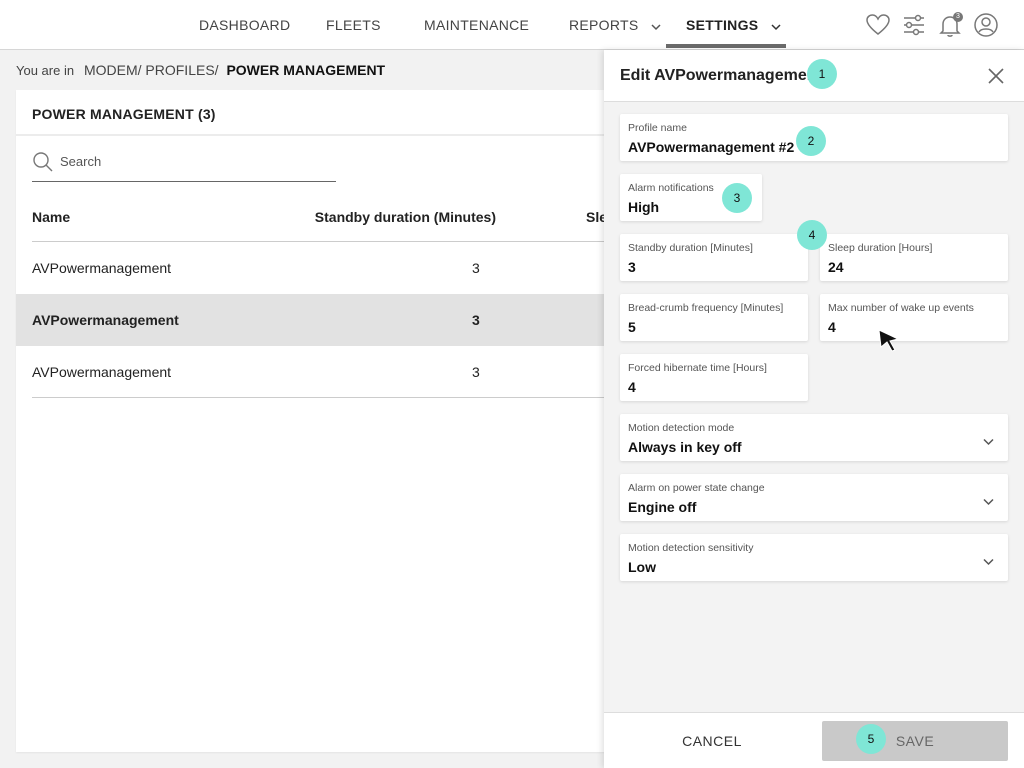  What do you see at coordinates (632, 327) in the screenshot?
I see `field-value: 5` at bounding box center [632, 327].